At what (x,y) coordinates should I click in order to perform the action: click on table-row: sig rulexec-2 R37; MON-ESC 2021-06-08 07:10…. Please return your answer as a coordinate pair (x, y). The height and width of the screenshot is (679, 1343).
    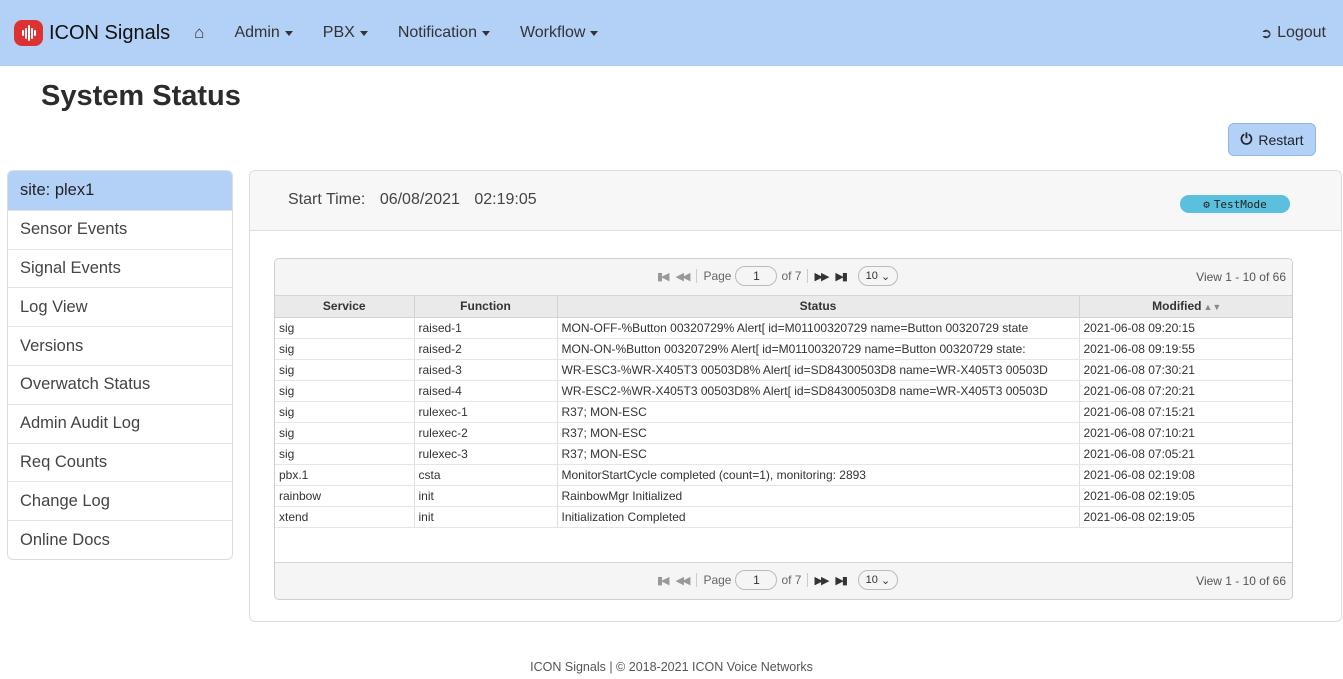
    Looking at the image, I should click on (783, 433).